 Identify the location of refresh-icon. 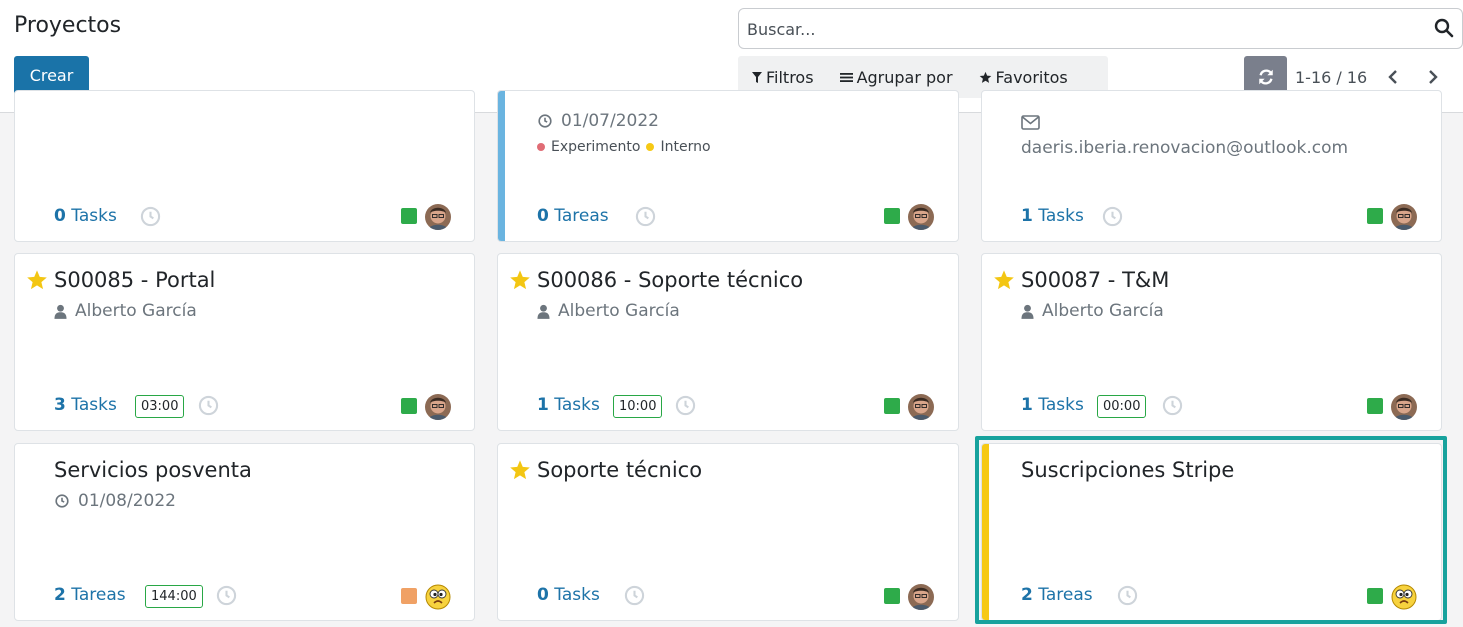
(1265, 77).